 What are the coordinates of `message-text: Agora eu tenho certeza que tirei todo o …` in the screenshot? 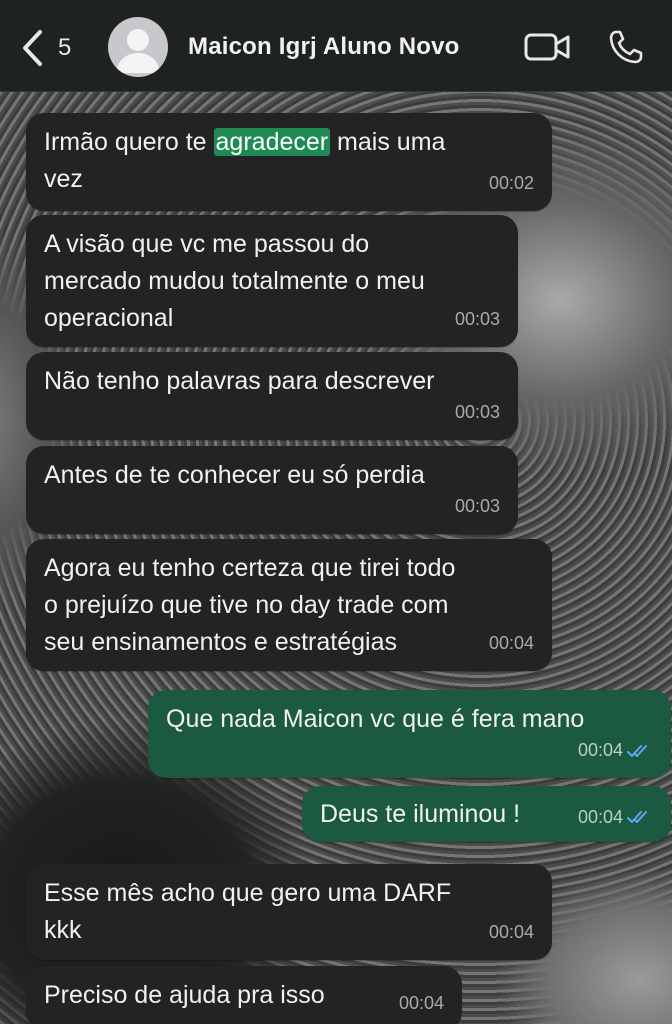 It's located at (250, 605).